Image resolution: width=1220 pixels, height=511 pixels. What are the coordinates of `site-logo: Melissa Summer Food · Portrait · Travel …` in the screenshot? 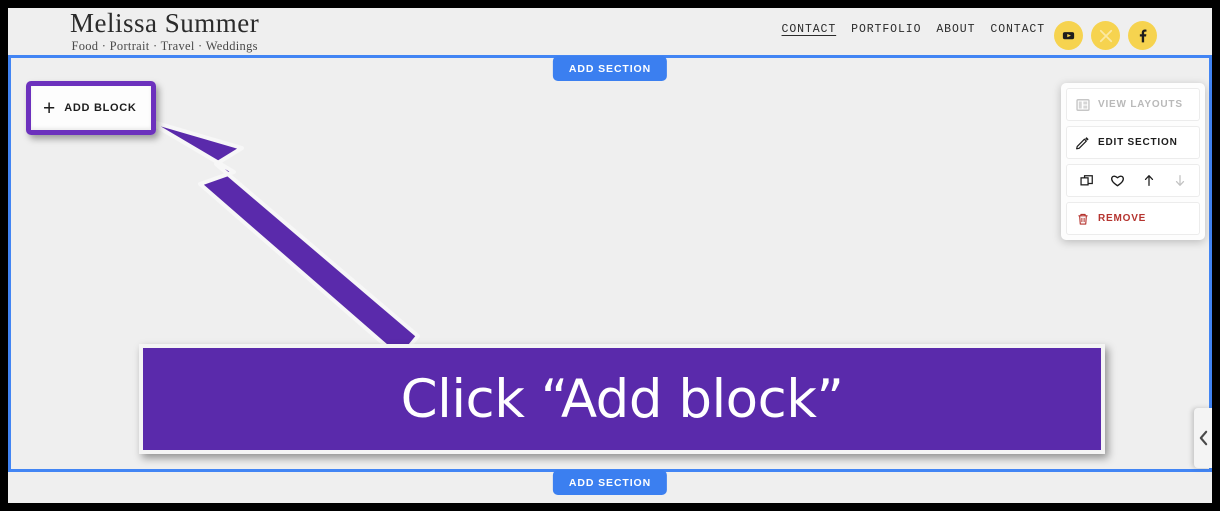 It's located at (164, 31).